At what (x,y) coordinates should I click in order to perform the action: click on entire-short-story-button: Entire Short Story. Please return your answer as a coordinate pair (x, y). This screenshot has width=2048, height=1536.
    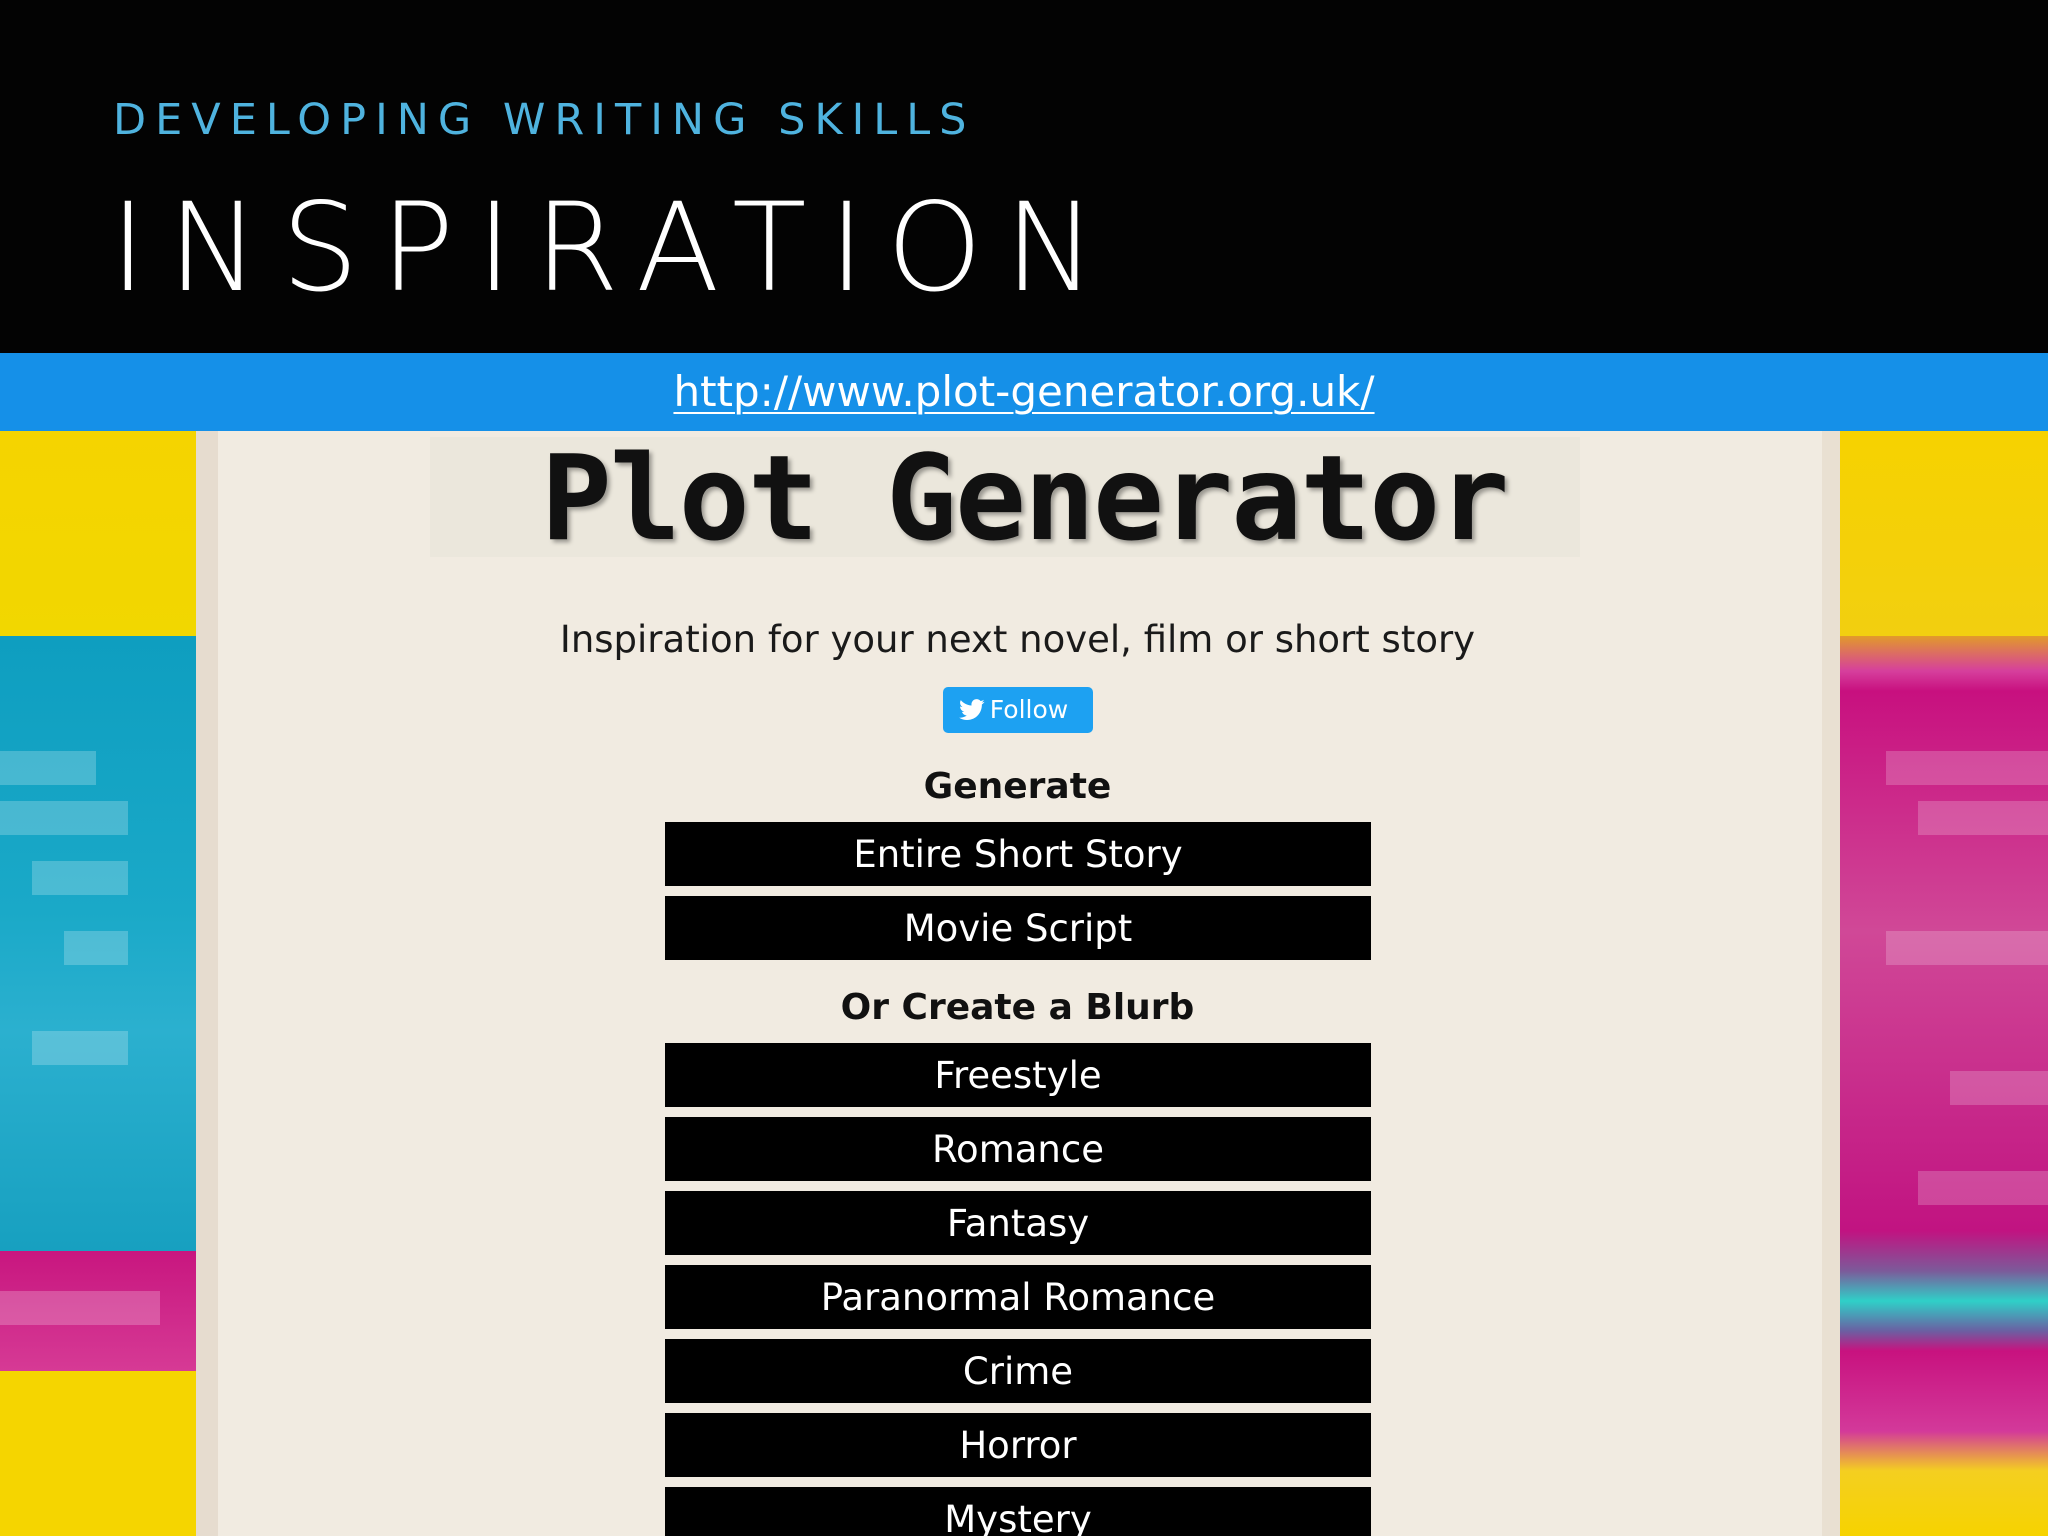
    Looking at the image, I should click on (1018, 854).